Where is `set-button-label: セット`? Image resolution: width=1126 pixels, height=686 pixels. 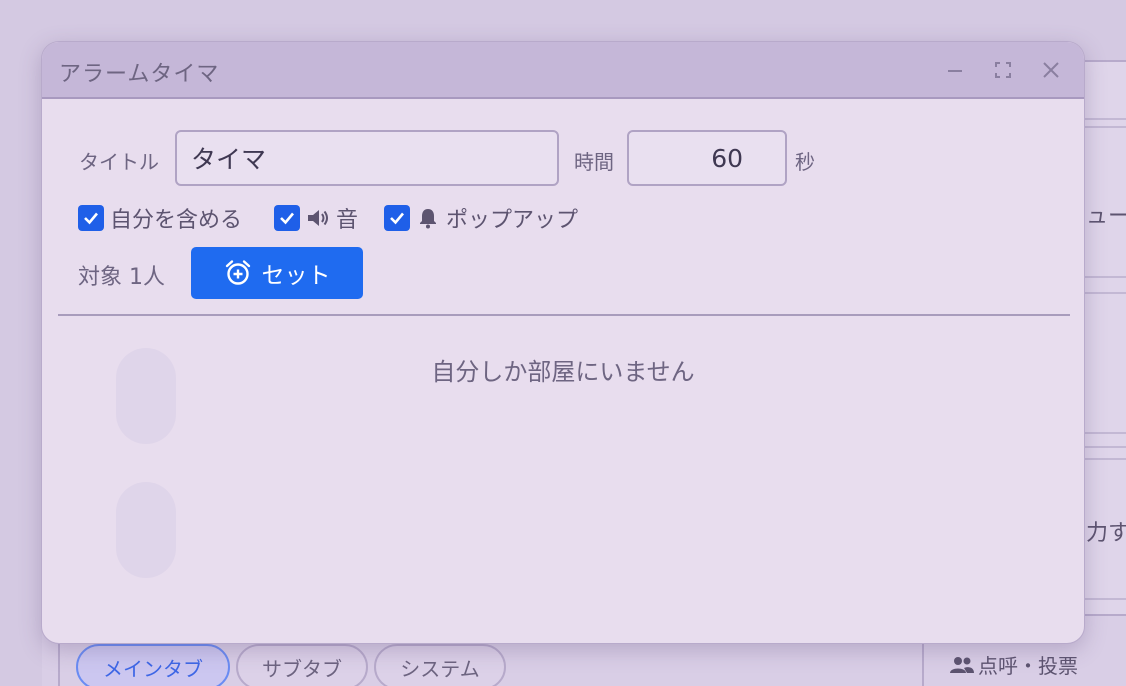 set-button-label: セット is located at coordinates (296, 276).